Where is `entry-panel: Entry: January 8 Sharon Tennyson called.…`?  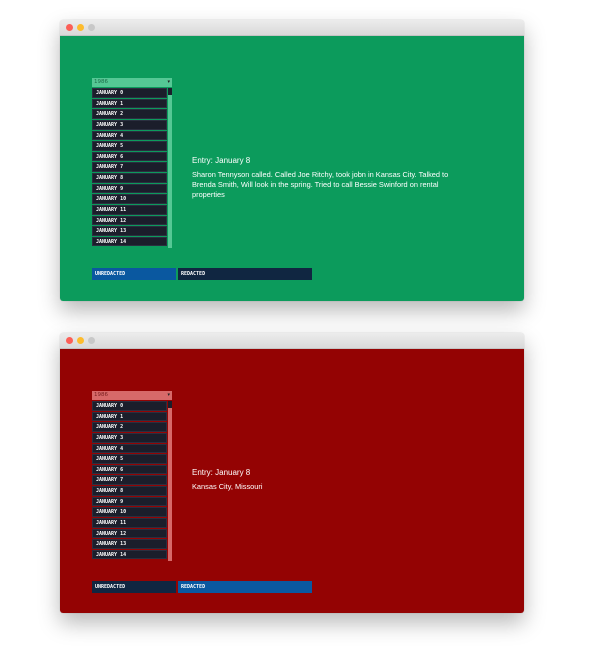 entry-panel: Entry: January 8 Sharon Tennyson called.… is located at coordinates (323, 178).